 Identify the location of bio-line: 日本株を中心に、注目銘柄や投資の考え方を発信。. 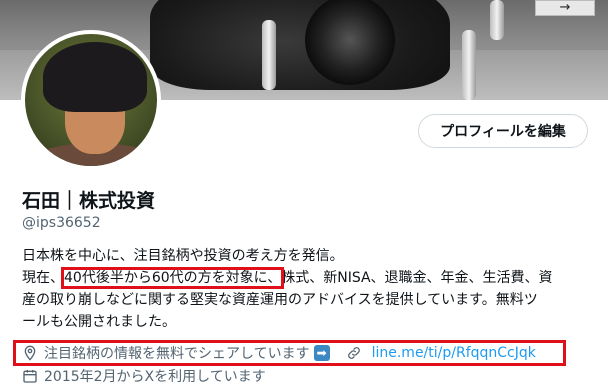
(183, 256).